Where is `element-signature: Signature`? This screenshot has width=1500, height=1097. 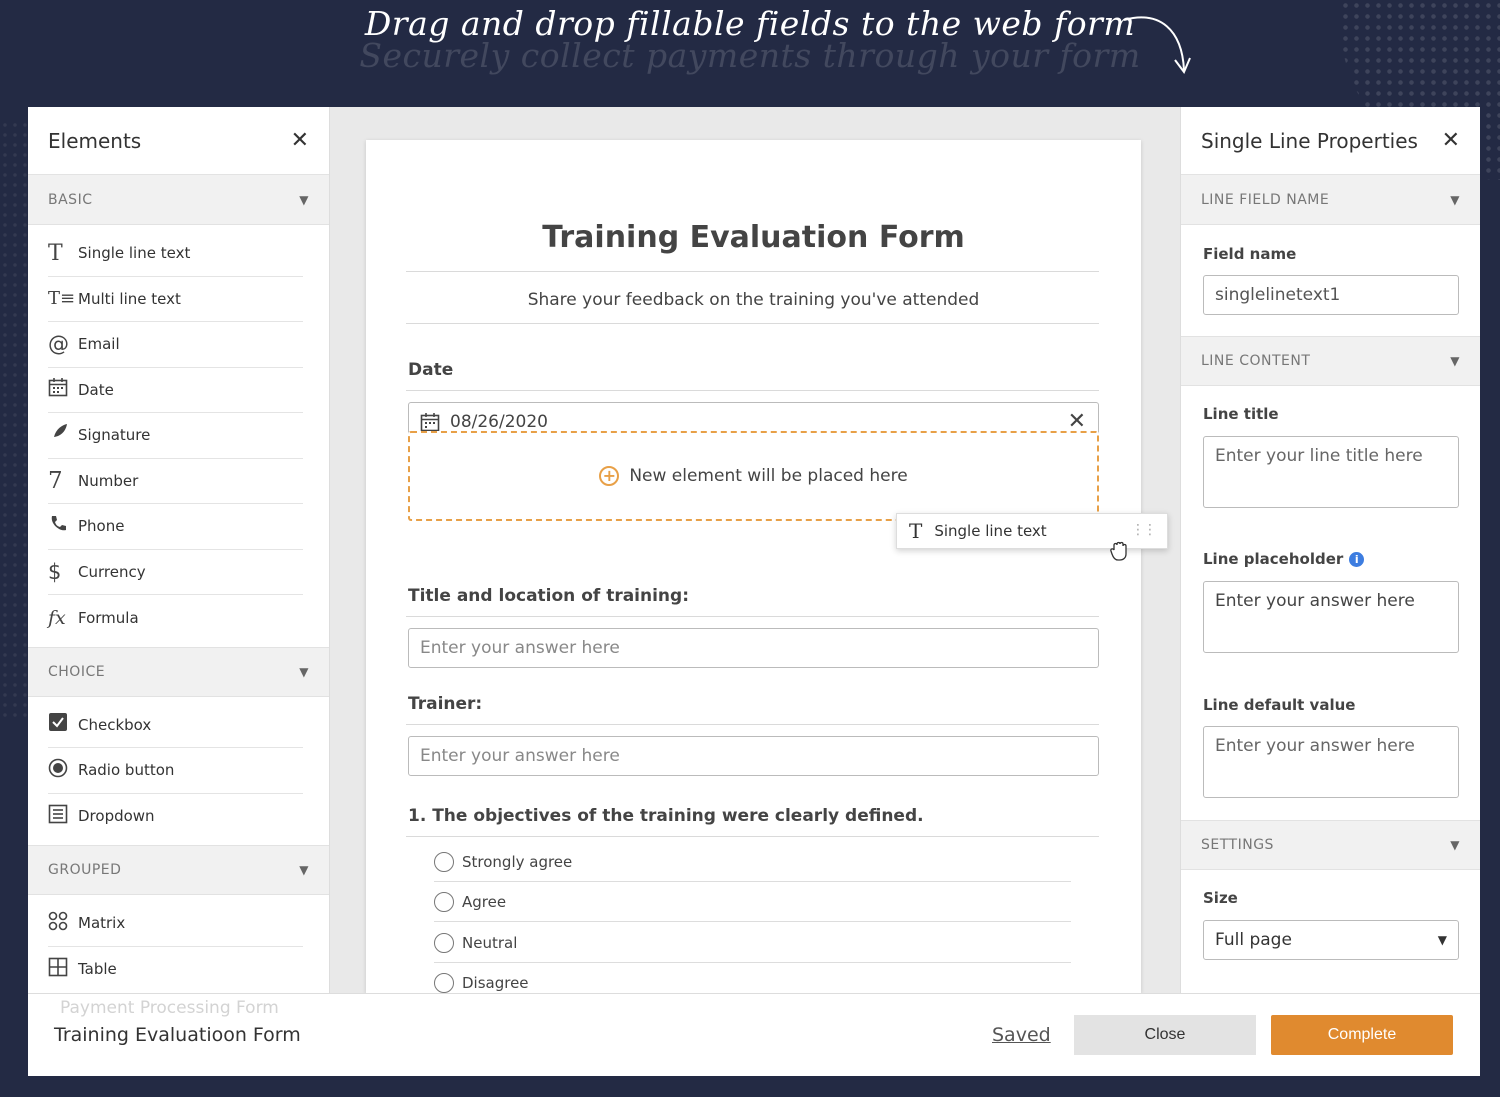
element-signature: Signature is located at coordinates (175, 436).